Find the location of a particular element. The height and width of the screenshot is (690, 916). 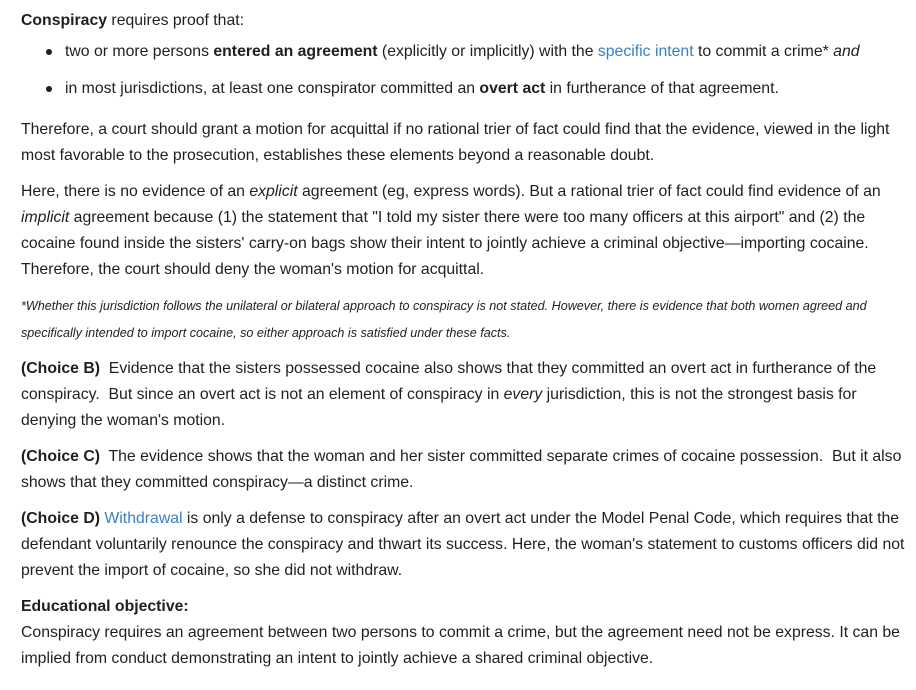

conspiracy-term: Conspiracy is located at coordinates (64, 20).